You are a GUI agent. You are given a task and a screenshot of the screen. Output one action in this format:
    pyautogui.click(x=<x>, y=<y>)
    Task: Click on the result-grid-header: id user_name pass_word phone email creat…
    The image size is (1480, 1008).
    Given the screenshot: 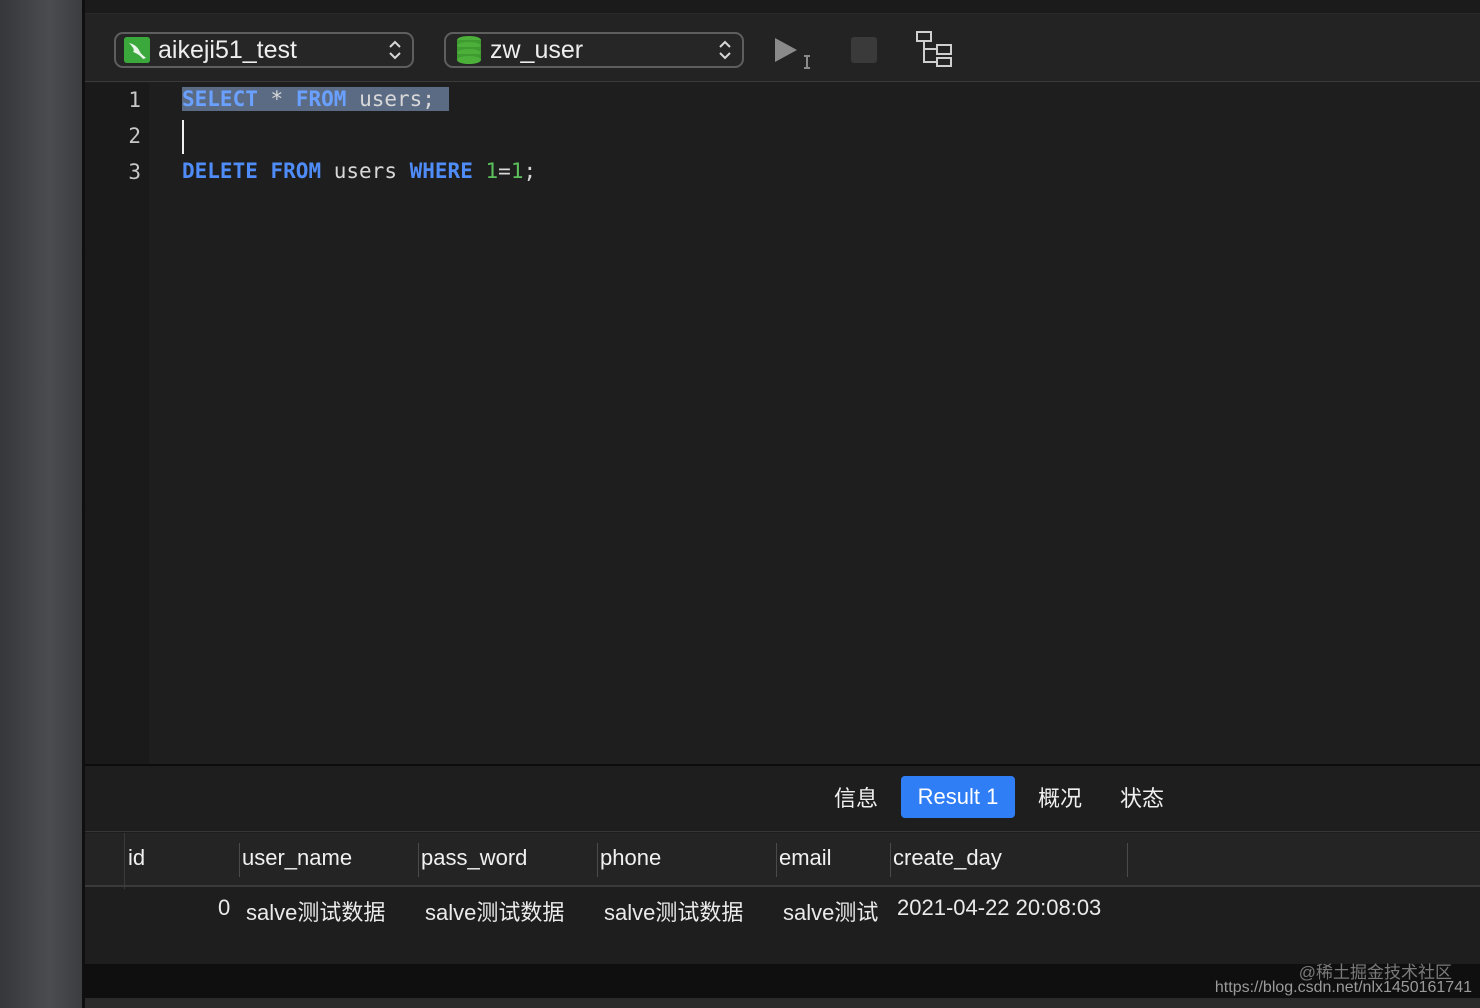 What is the action you would take?
    pyautogui.click(x=782, y=860)
    